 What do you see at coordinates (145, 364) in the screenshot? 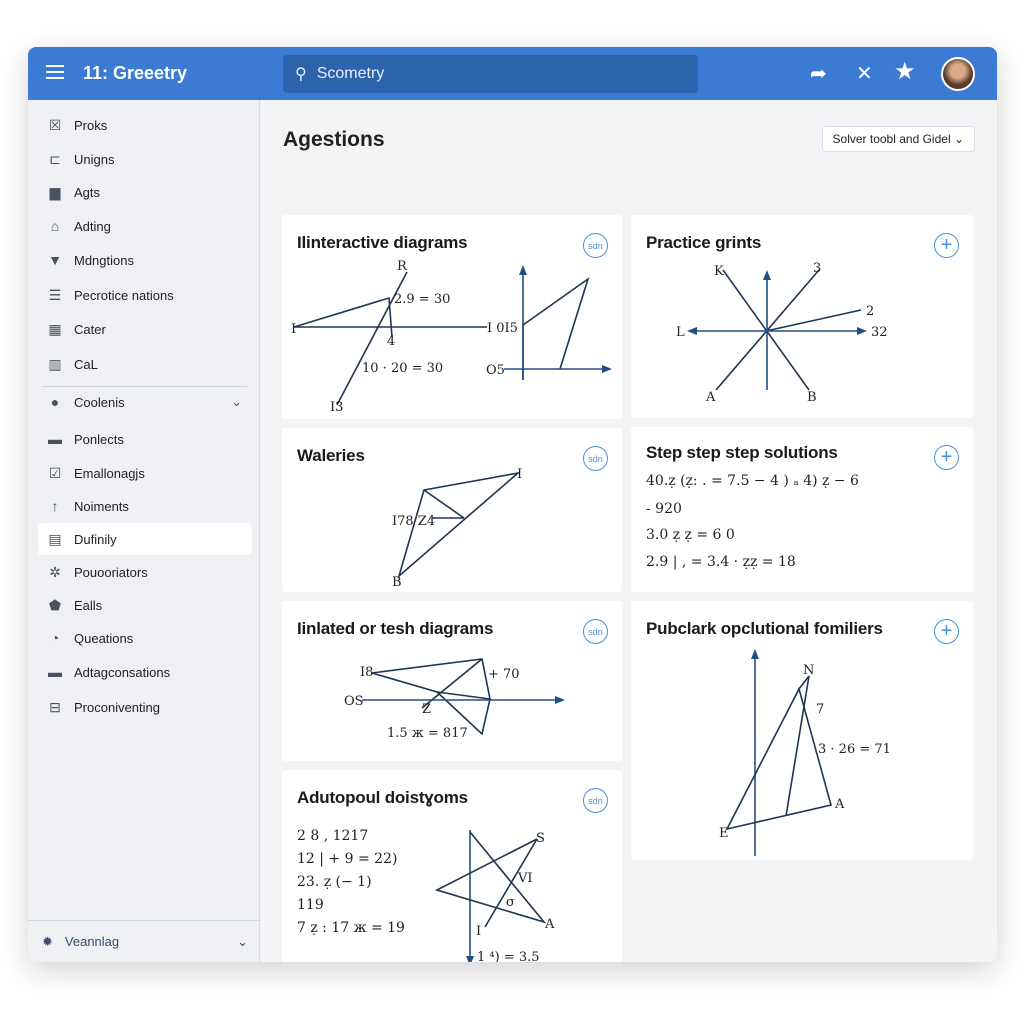
I see `sidebar-item-cal: ▥ CaL` at bounding box center [145, 364].